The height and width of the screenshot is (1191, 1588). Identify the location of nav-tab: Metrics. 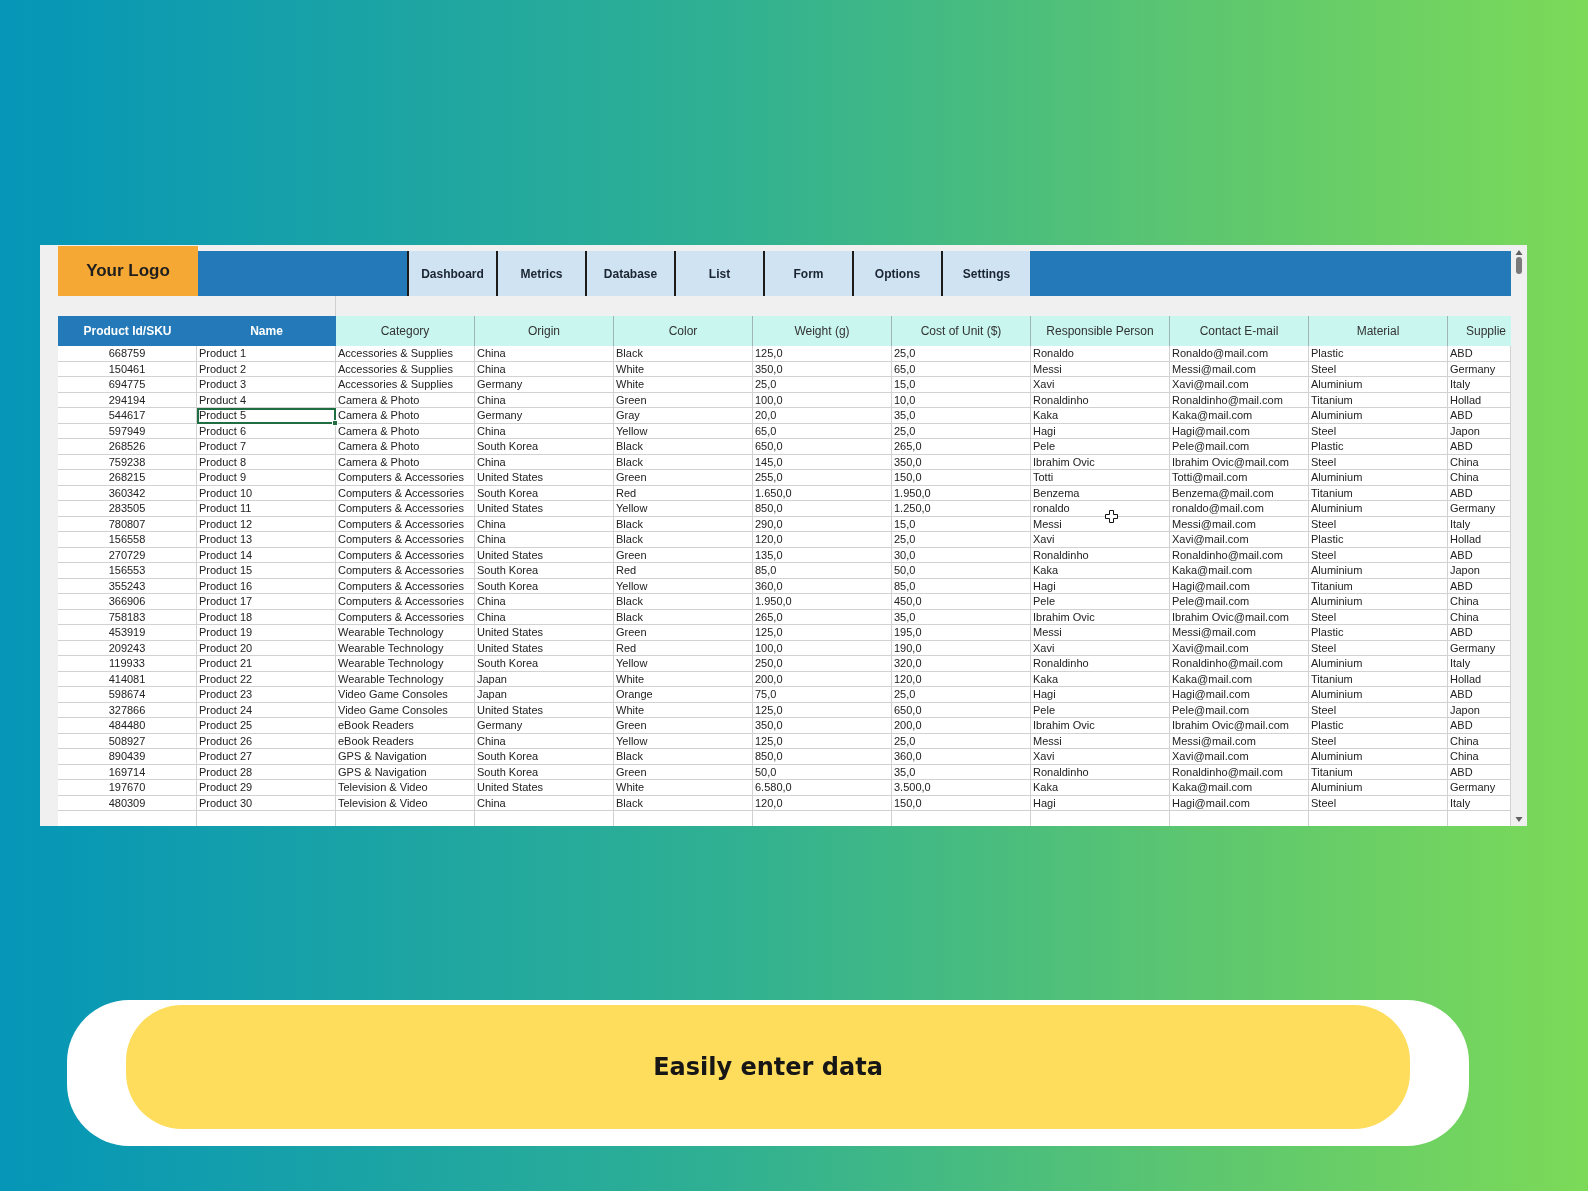
(540, 273).